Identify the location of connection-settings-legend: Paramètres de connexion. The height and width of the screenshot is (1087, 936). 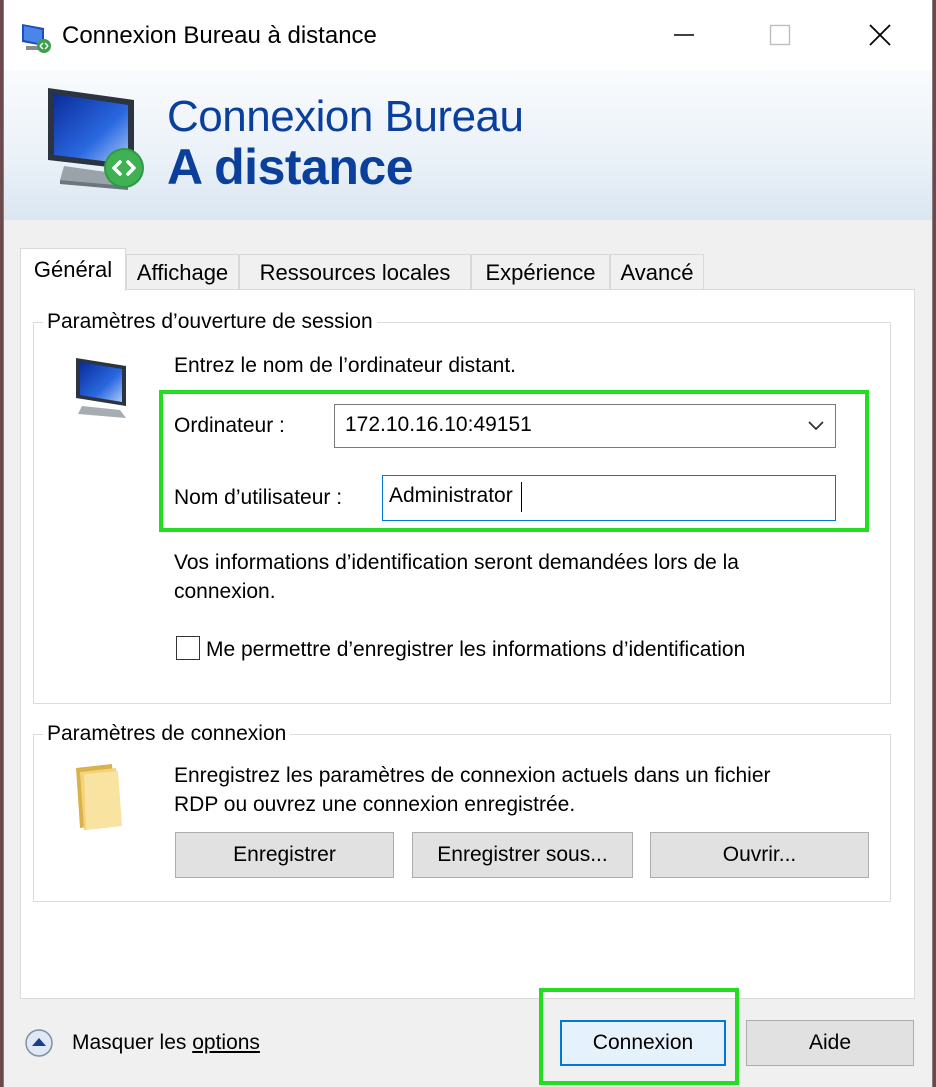
(167, 734).